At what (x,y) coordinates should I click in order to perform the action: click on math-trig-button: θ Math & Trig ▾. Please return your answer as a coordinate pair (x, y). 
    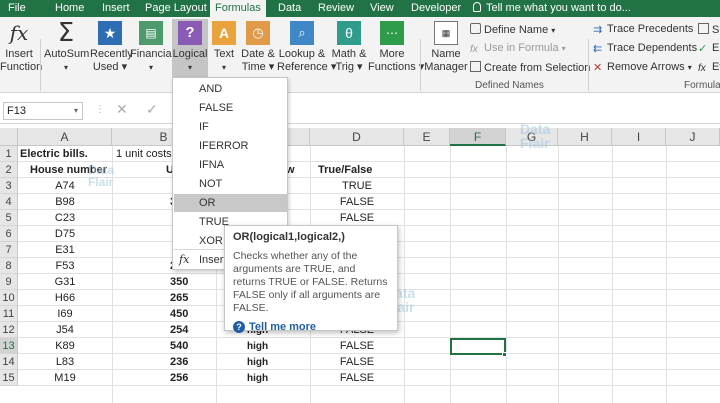
    Looking at the image, I should click on (349, 47).